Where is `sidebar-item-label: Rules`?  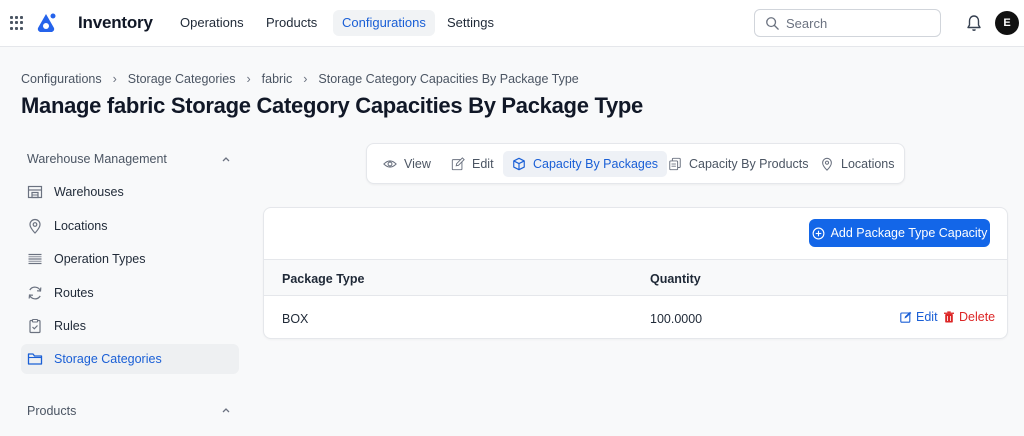 sidebar-item-label: Rules is located at coordinates (70, 326).